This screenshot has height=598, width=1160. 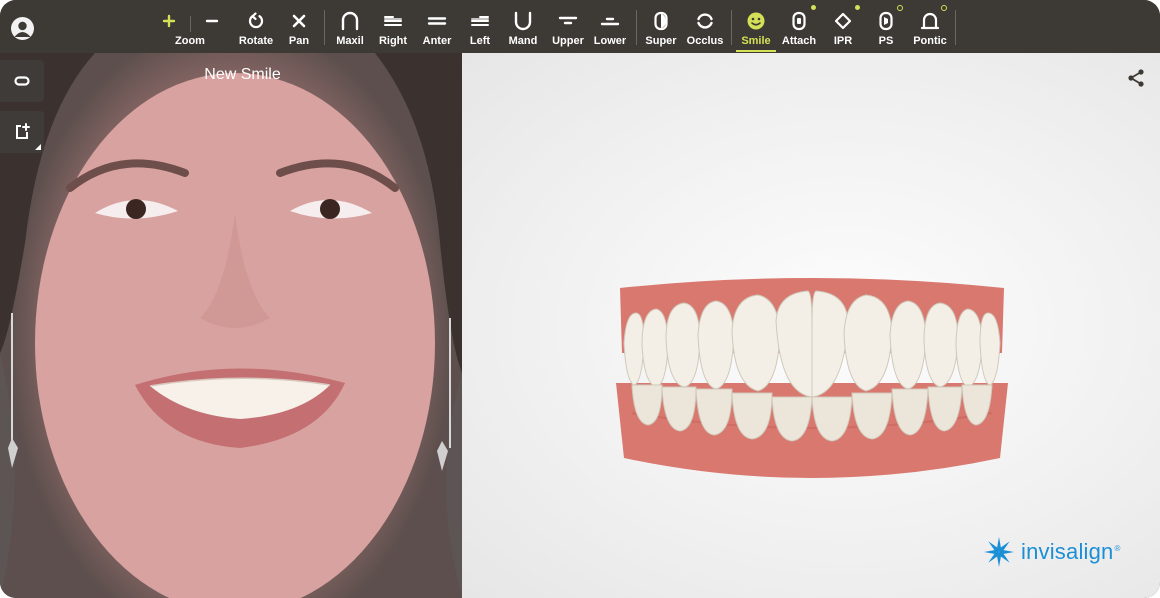 I want to click on mandibular-button: Mand, so click(x=523, y=26).